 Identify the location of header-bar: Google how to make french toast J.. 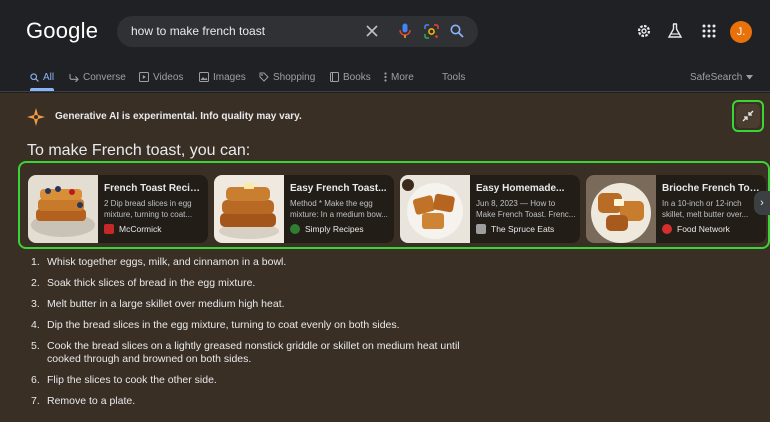
(385, 31).